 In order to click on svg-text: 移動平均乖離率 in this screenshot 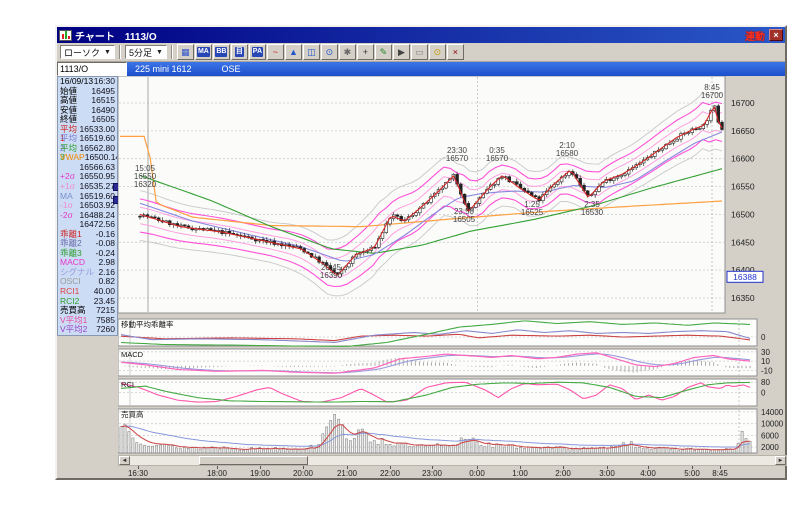, I will do `click(147, 324)`.